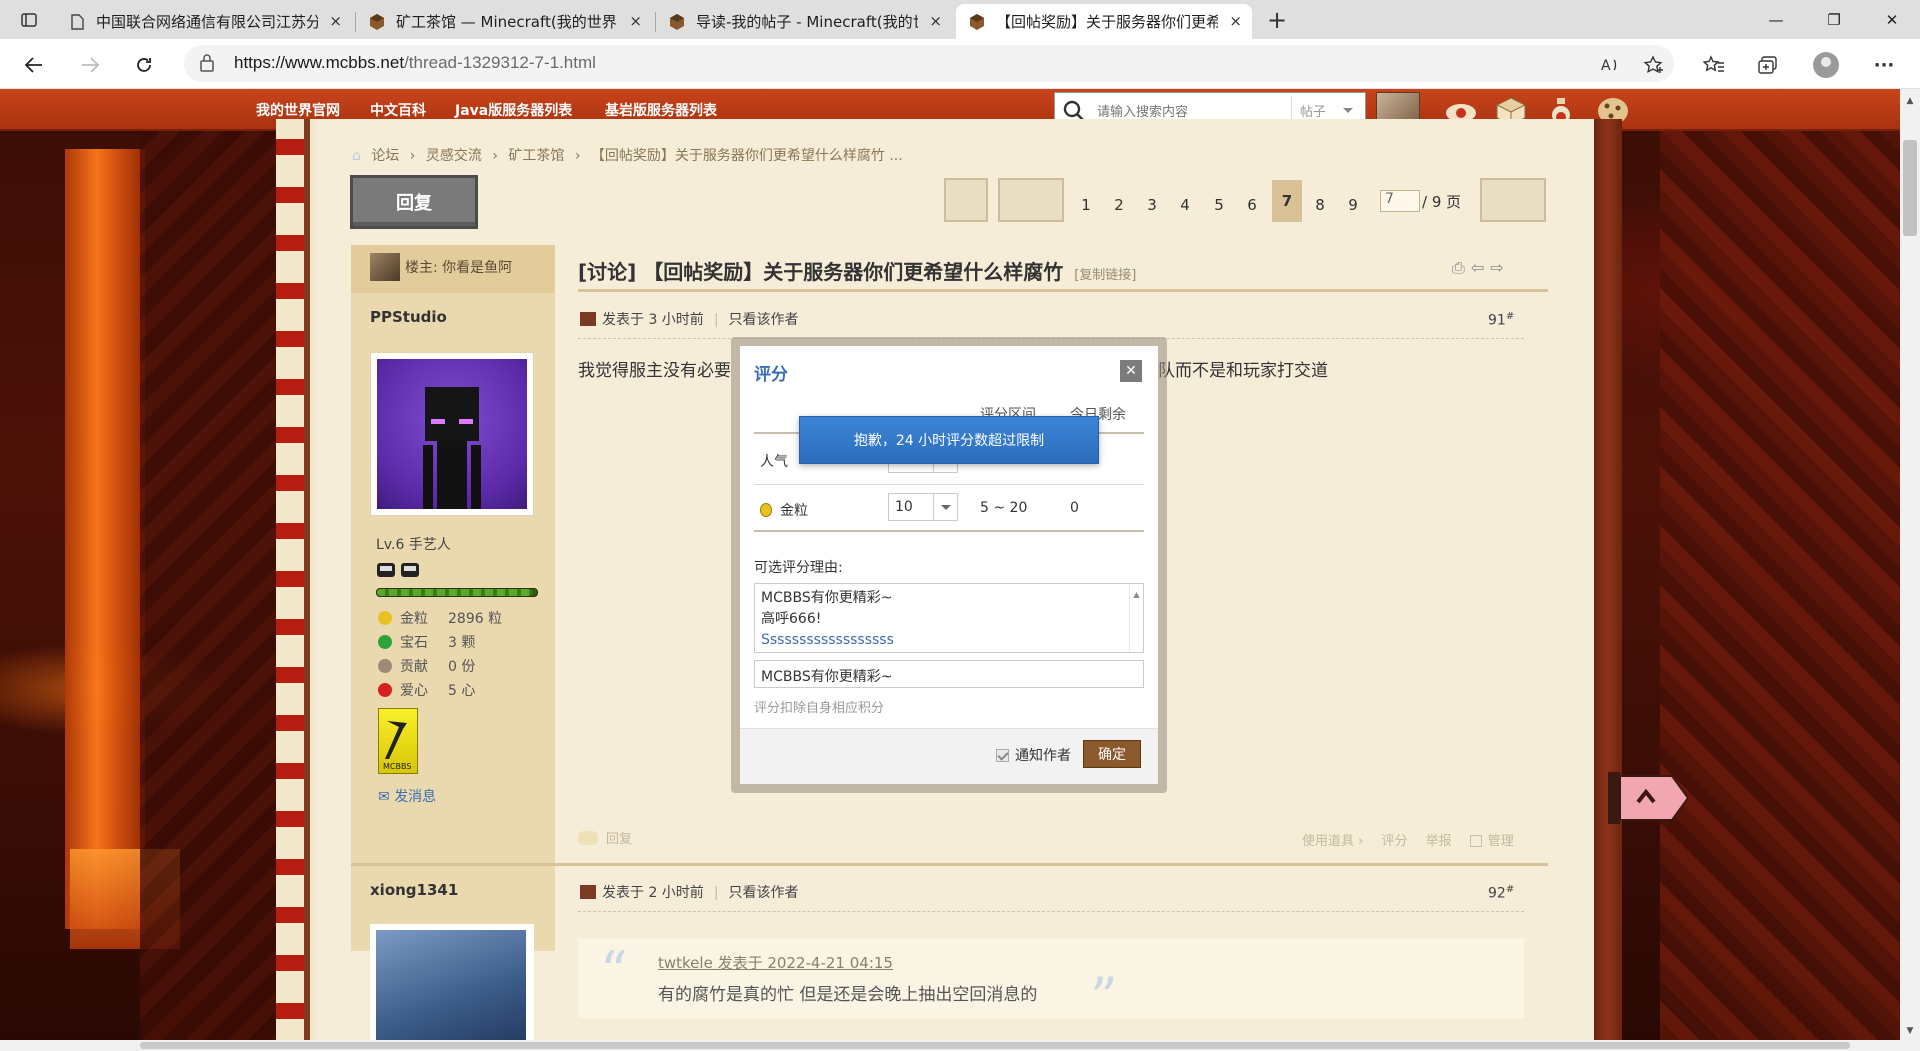 Image resolution: width=1920 pixels, height=1051 pixels. Describe the element at coordinates (923, 507) in the screenshot. I see `rate-select-gold: 10` at that location.